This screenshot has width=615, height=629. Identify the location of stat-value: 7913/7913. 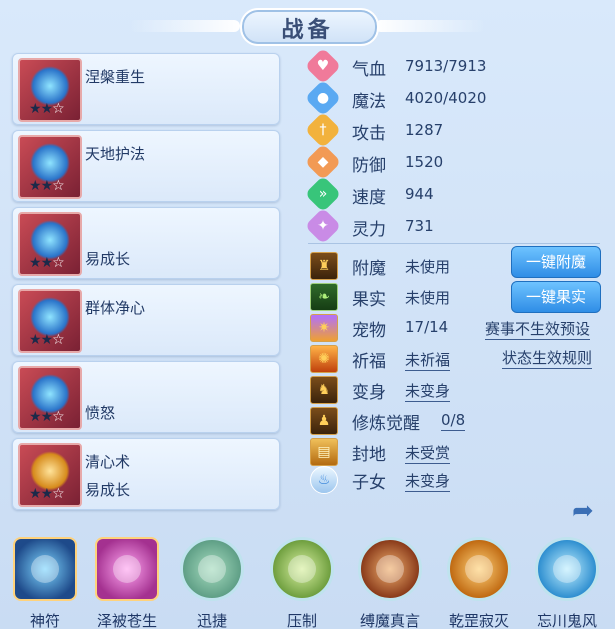
(446, 66).